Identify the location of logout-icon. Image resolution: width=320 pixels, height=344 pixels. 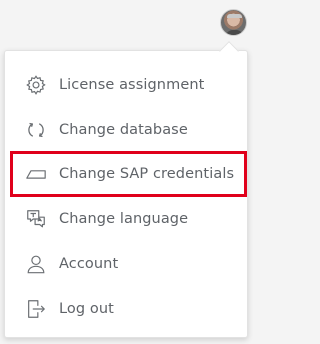
(36, 309).